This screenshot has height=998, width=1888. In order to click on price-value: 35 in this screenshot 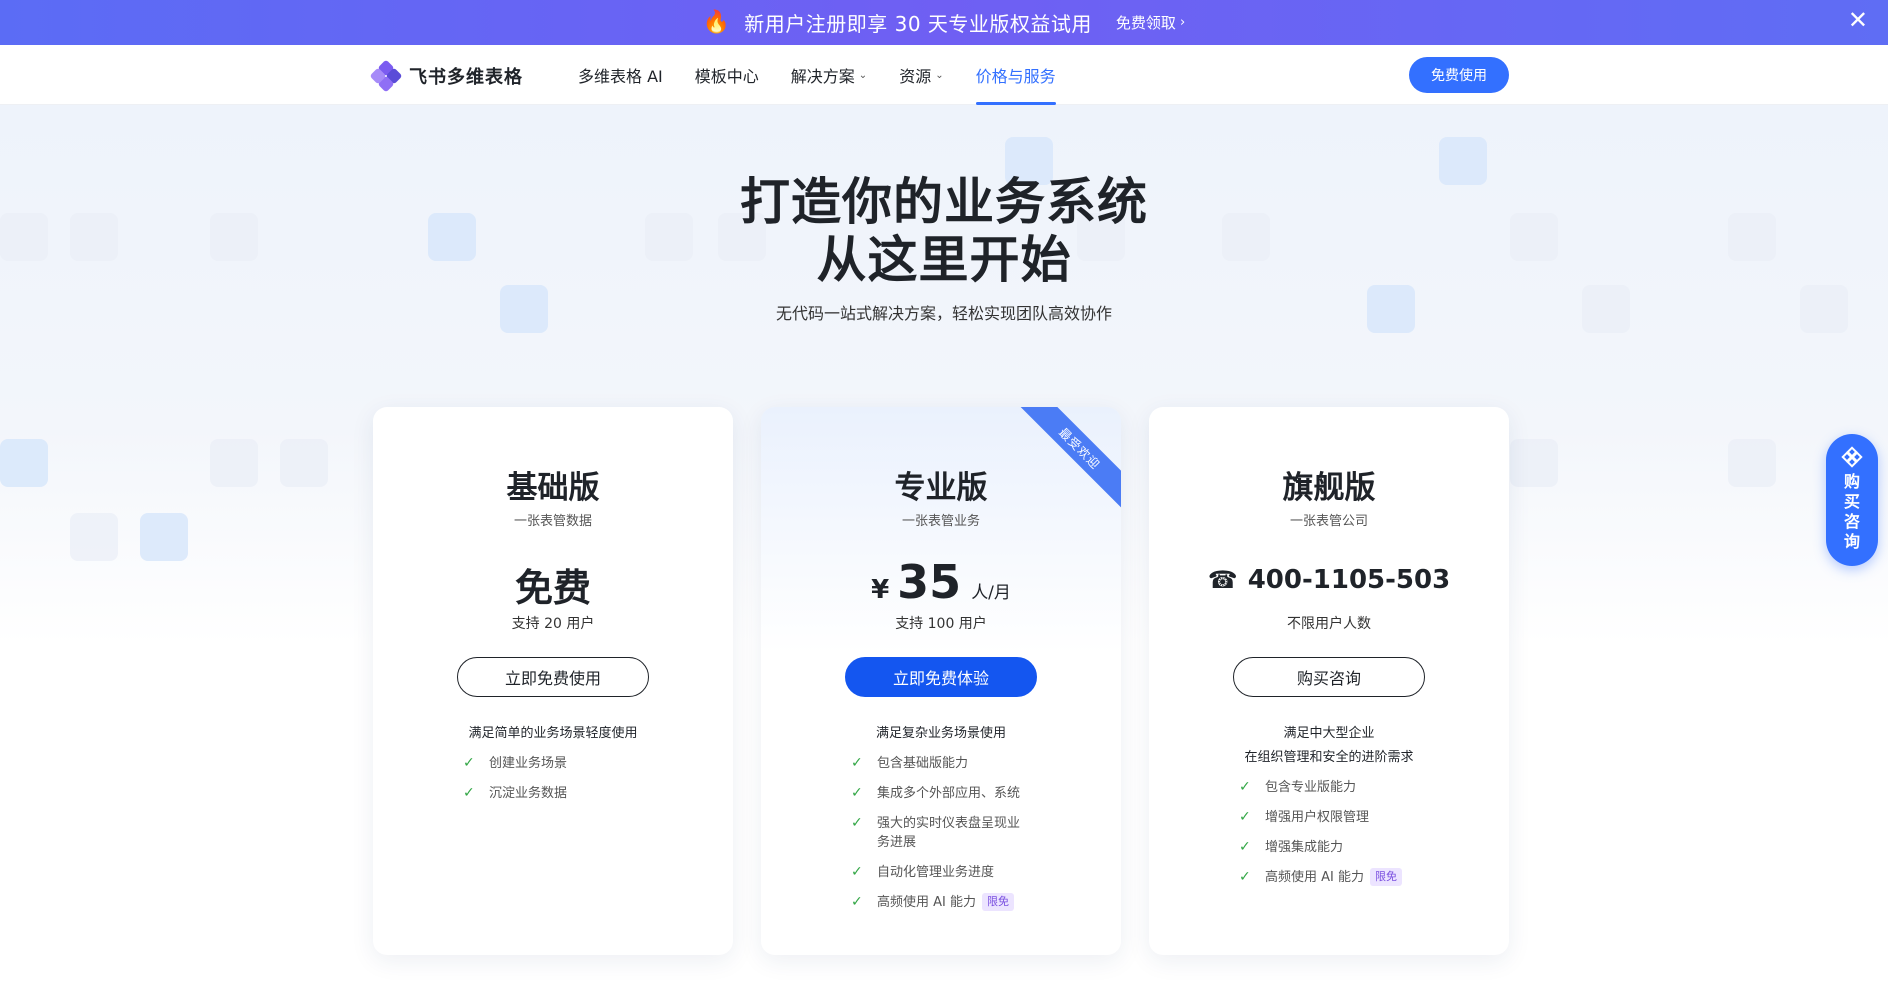, I will do `click(929, 582)`.